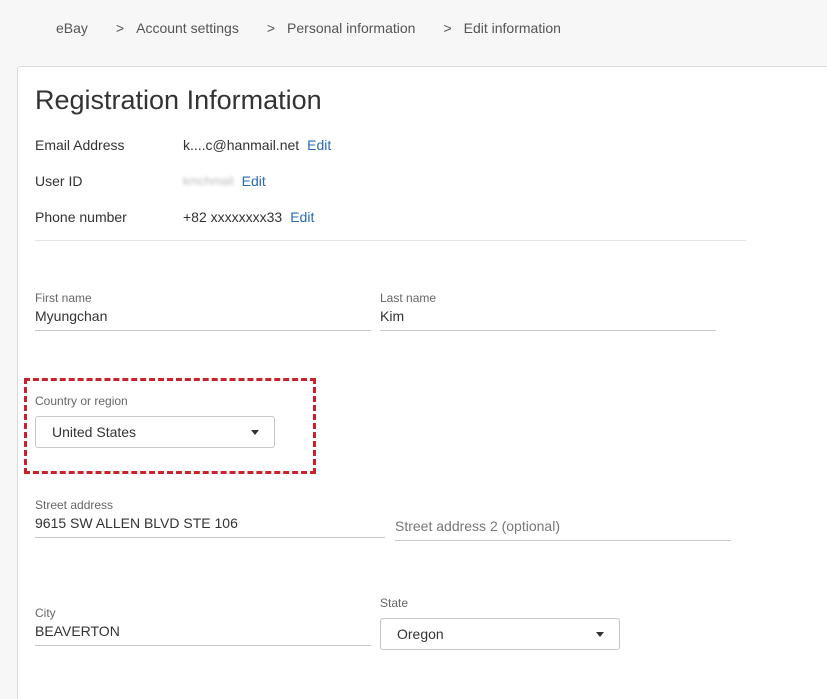  Describe the element at coordinates (302, 217) in the screenshot. I see `phone-edit-link: Edit` at that location.